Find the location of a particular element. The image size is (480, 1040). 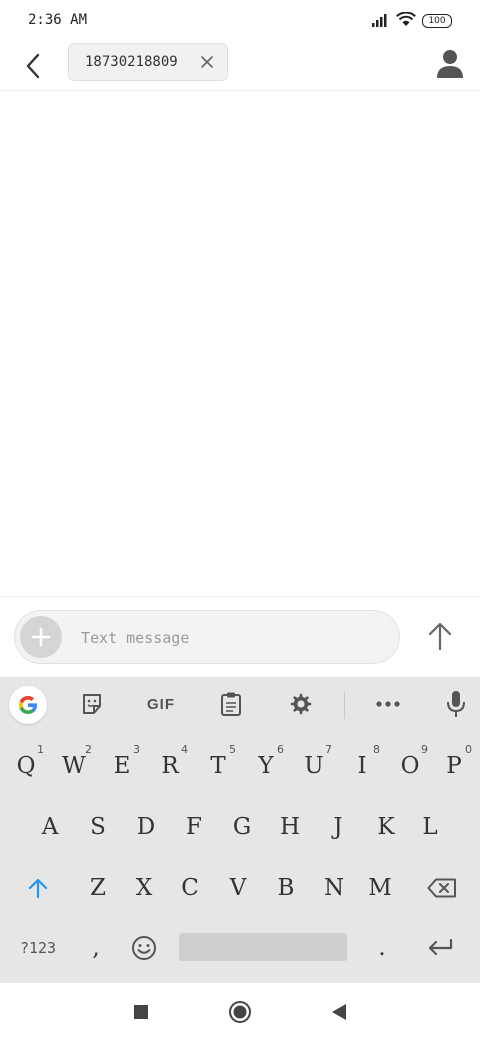

key-hint: 5 is located at coordinates (232, 749).